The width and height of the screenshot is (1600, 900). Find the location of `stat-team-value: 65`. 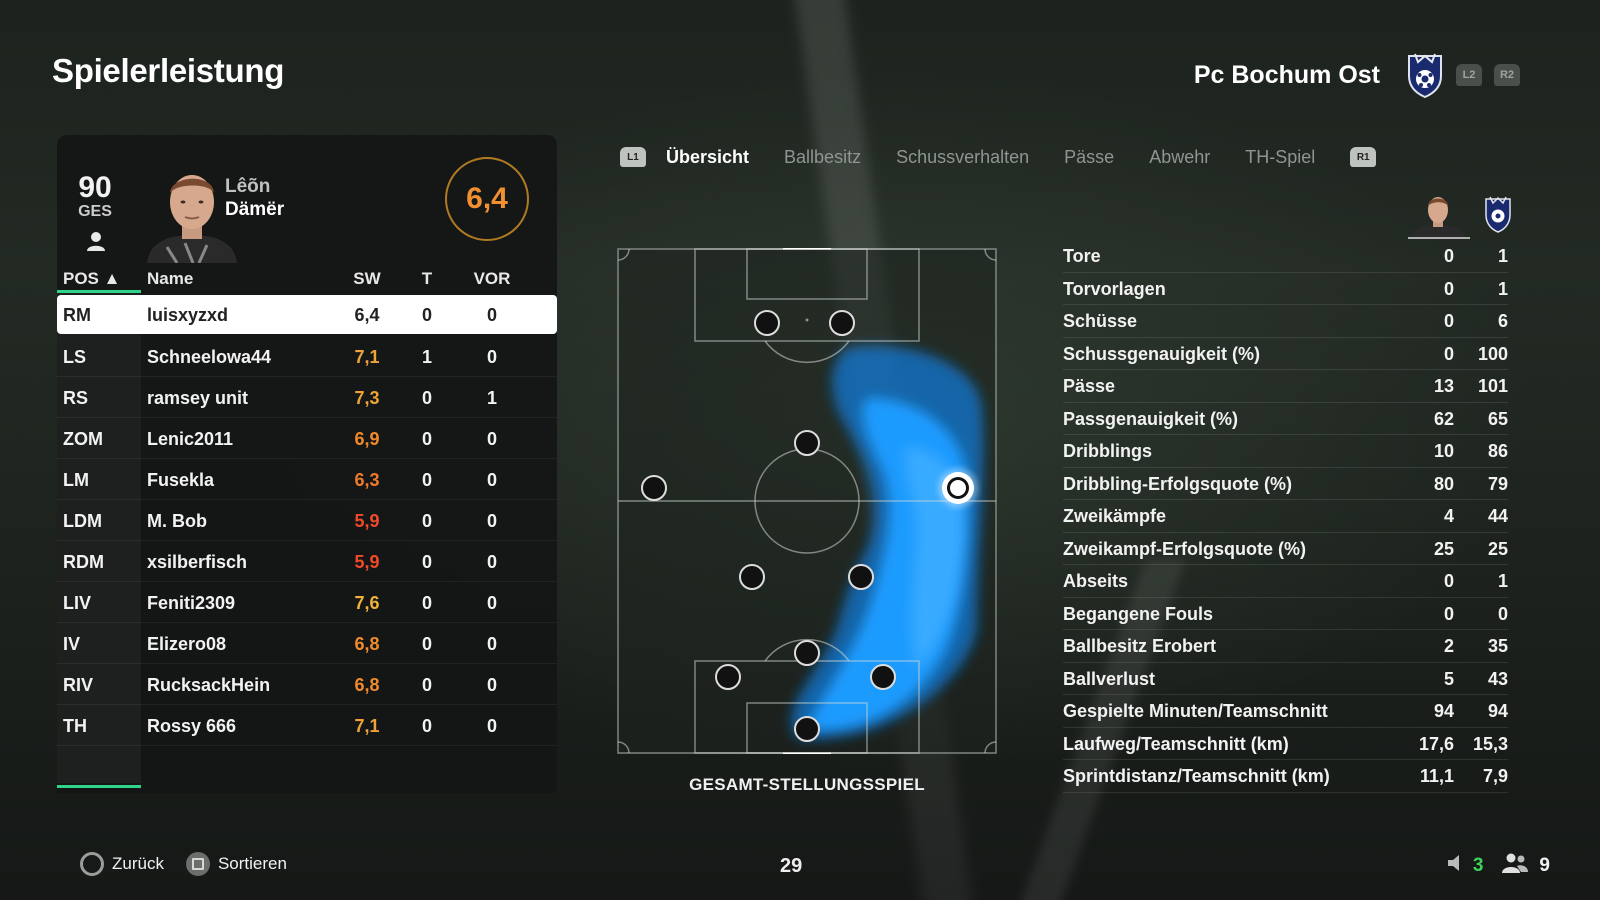

stat-team-value: 65 is located at coordinates (1497, 418).